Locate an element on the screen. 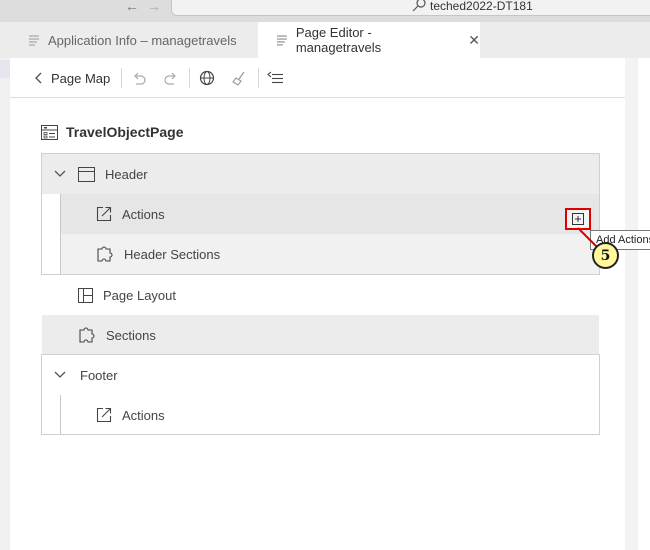 Image resolution: width=650 pixels, height=550 pixels. right-edge is located at coordinates (644, 304).